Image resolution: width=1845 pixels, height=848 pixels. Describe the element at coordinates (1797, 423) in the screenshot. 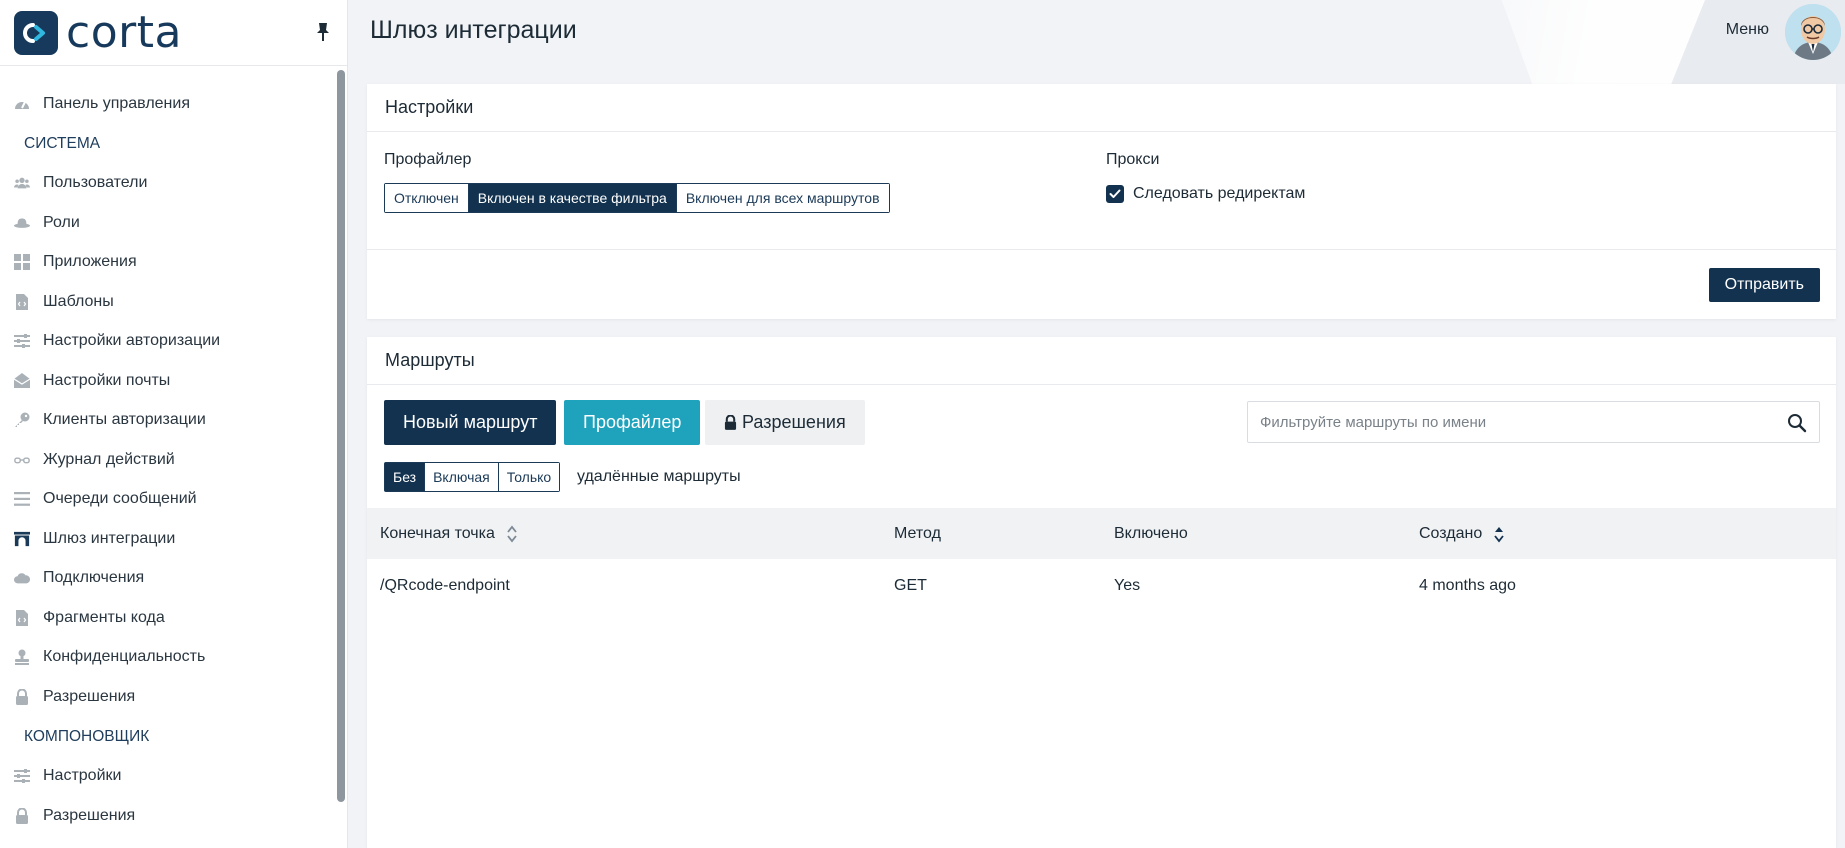

I see `search-icon` at that location.